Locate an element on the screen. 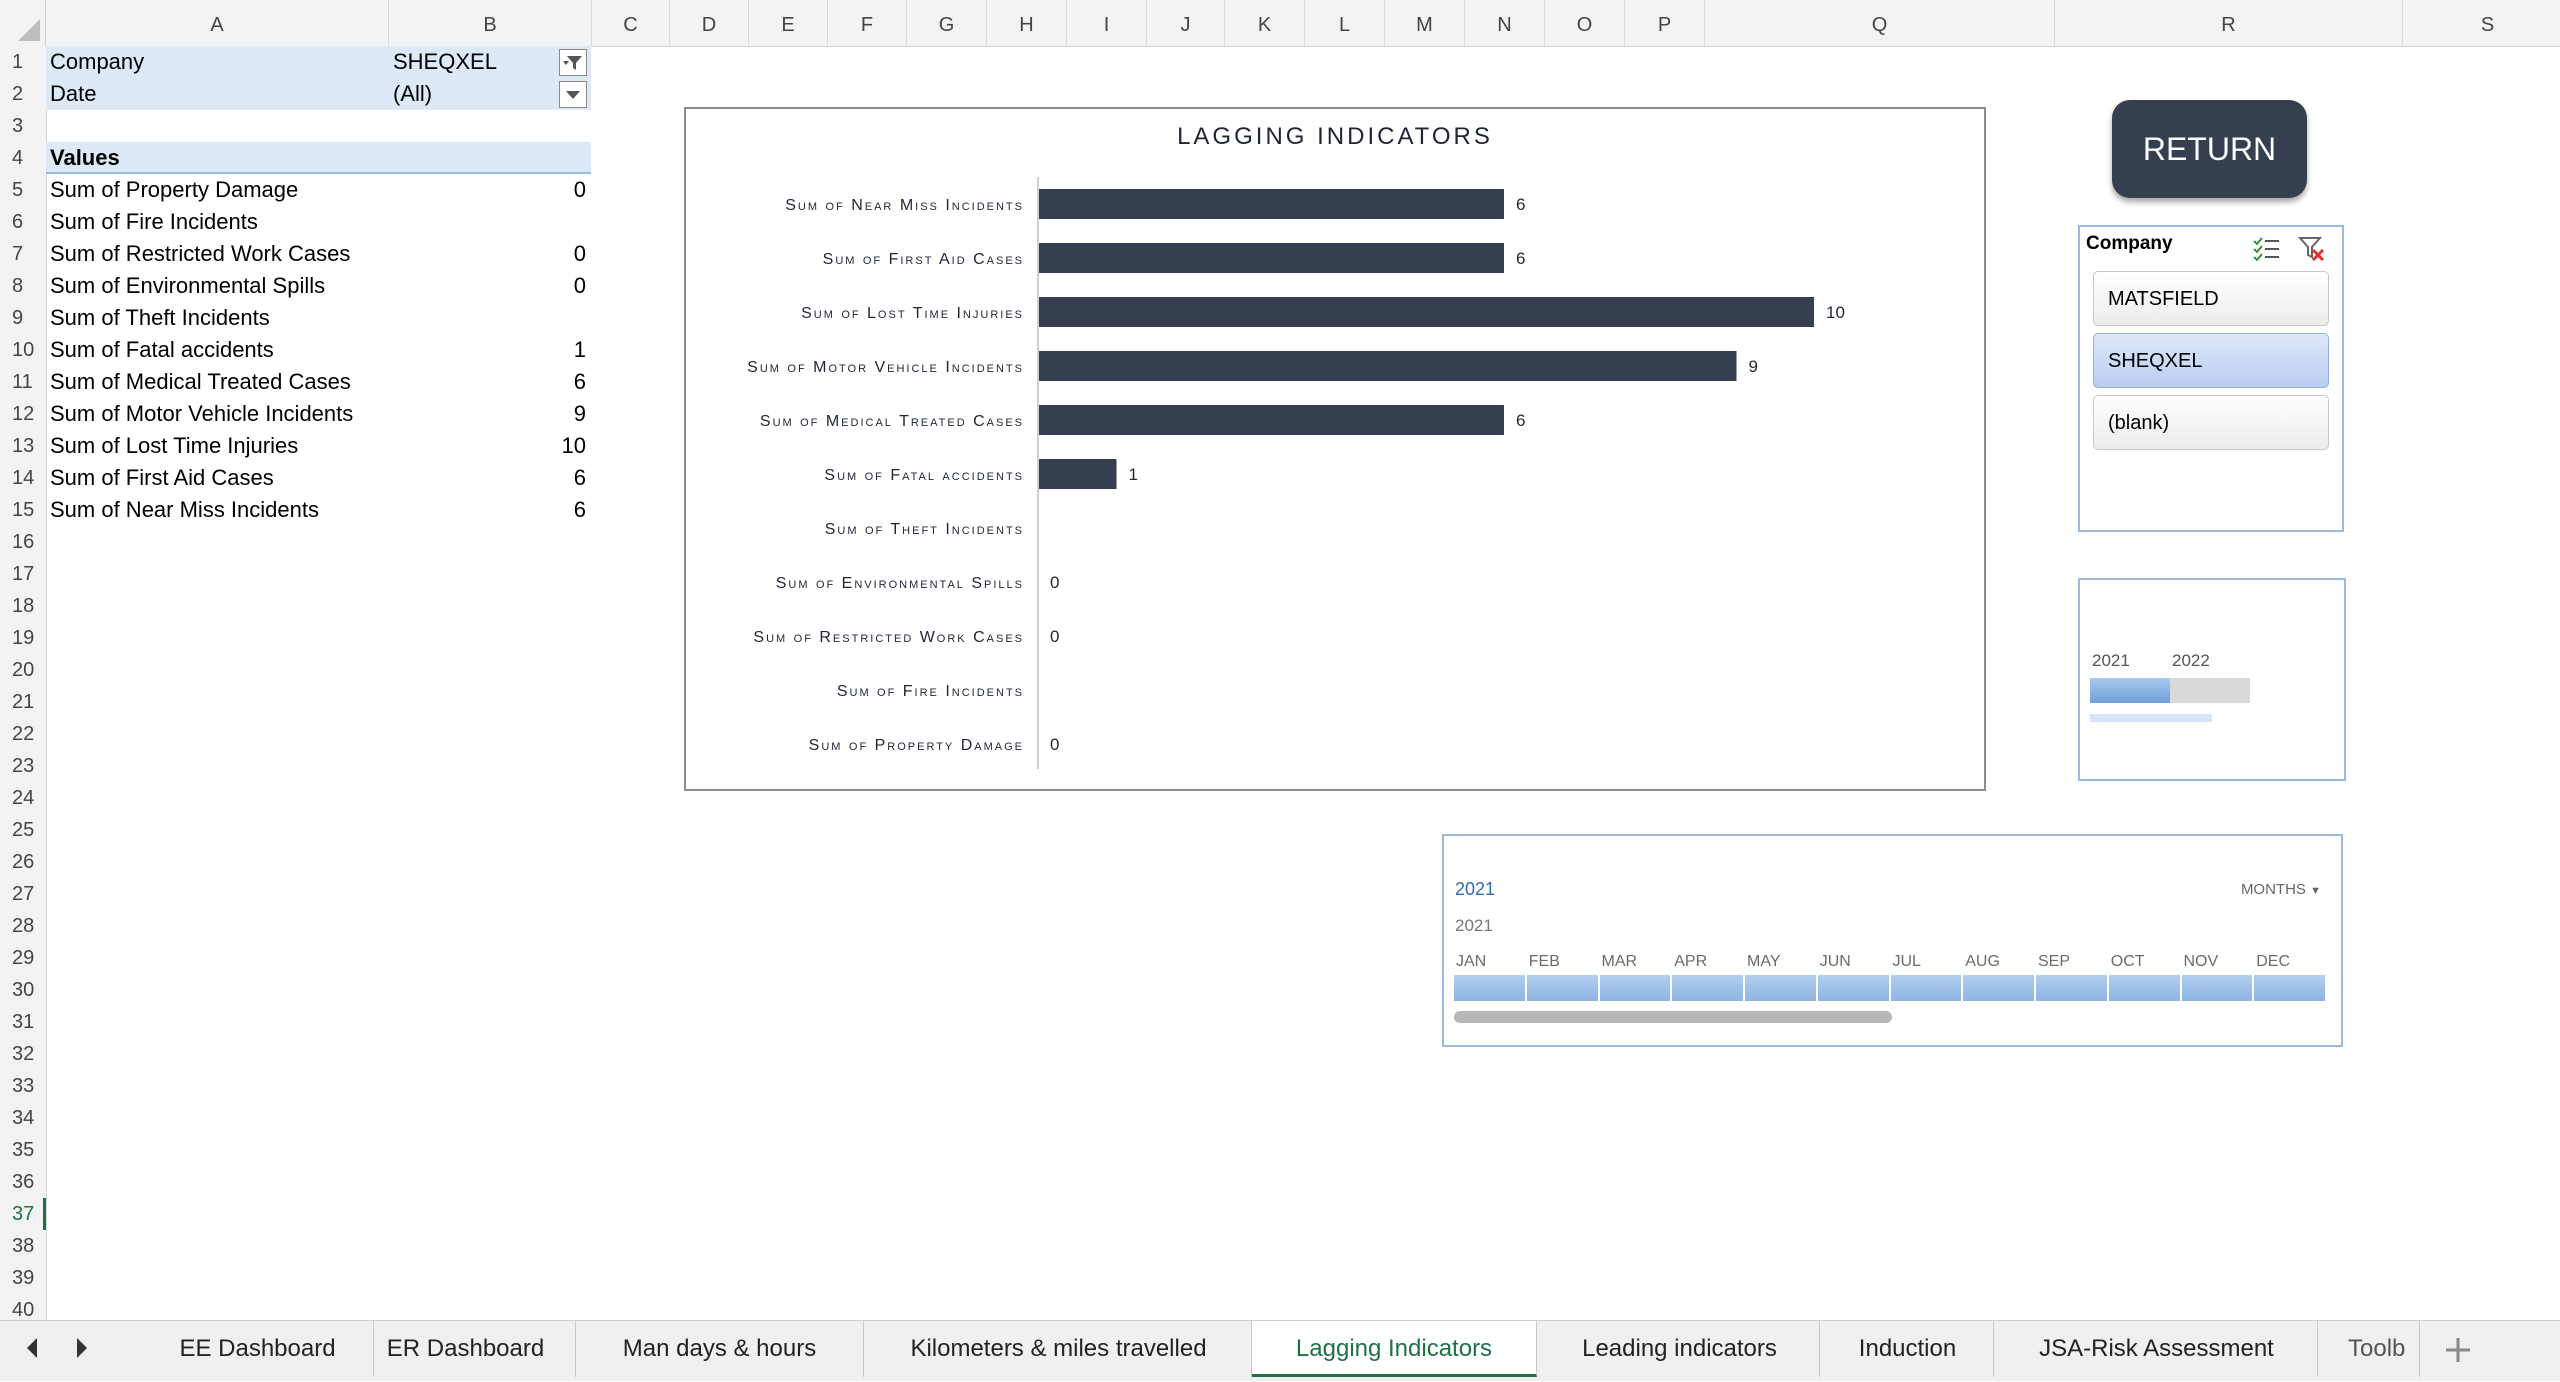 This screenshot has width=2560, height=1382. timeline-month-nov: NOV is located at coordinates (2201, 962).